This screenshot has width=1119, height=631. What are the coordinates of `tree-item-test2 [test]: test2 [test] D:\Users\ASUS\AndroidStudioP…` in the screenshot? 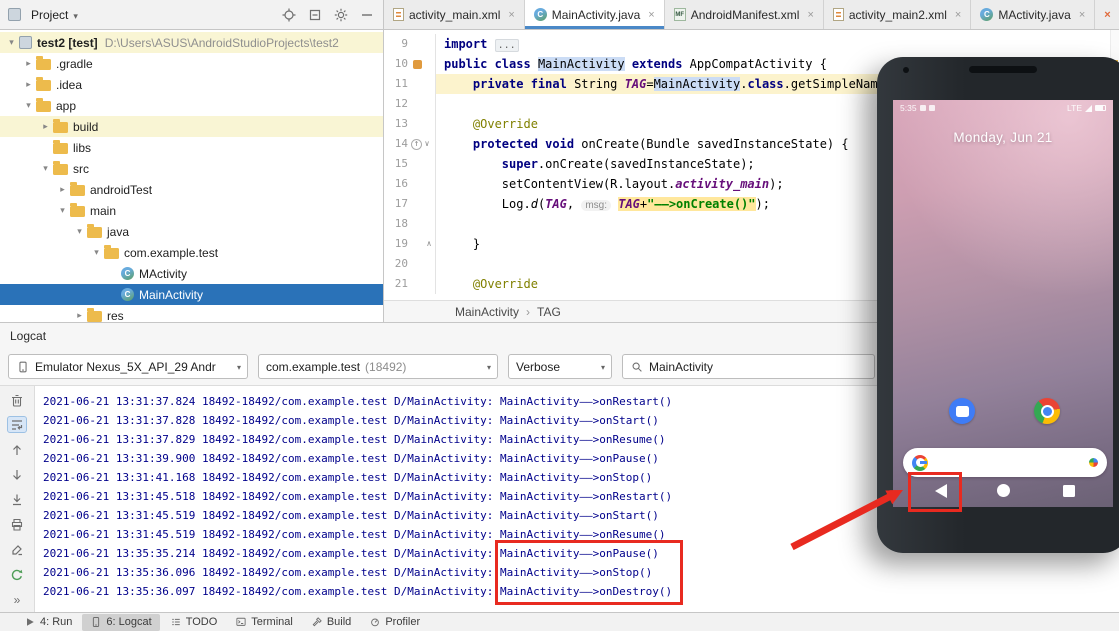 It's located at (191, 42).